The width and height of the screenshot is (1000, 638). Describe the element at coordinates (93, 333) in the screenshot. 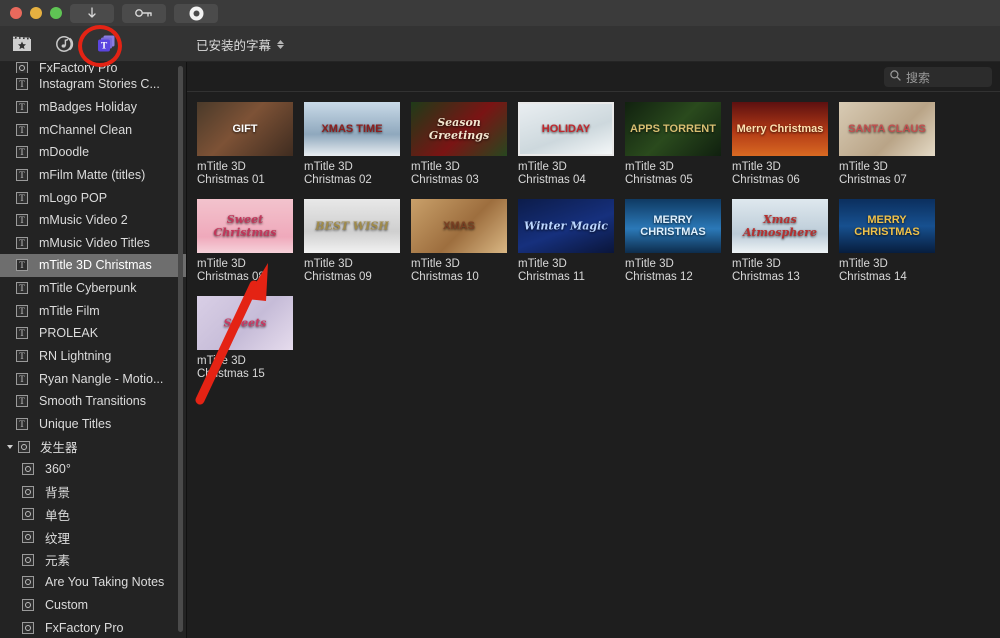

I see `sidebar-item-proleak: T PROLEAK` at that location.